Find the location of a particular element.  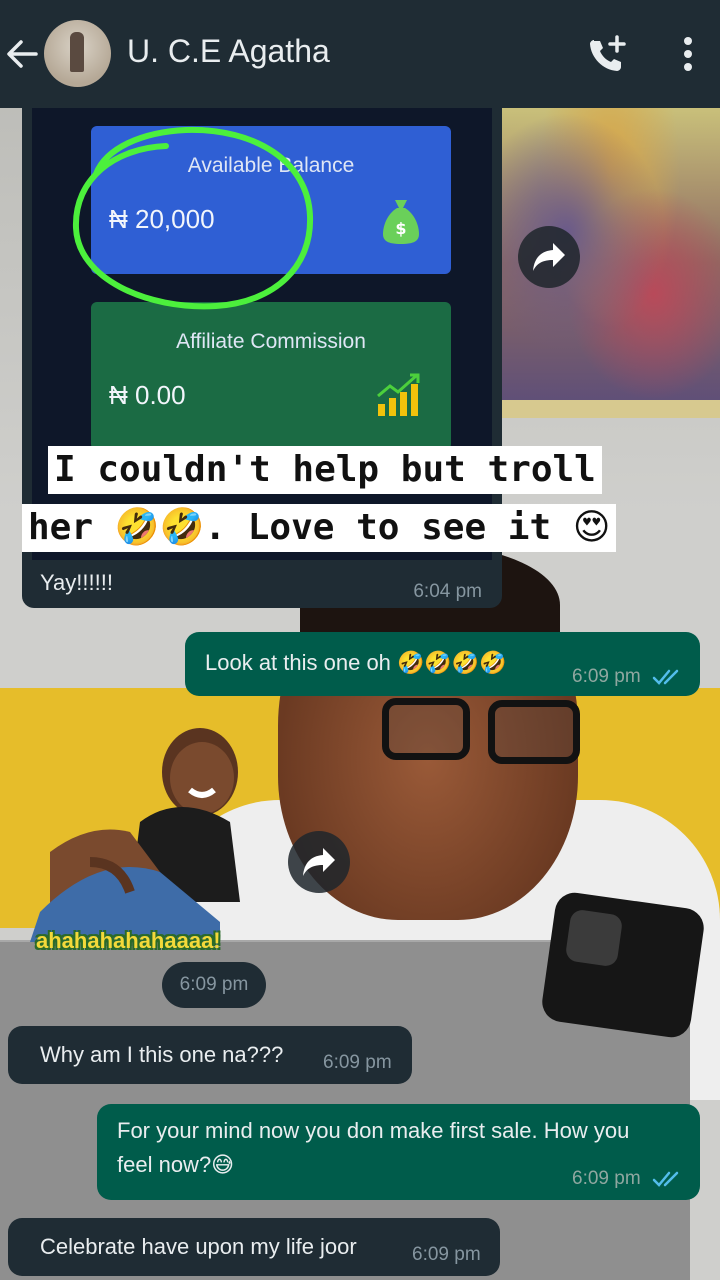

heart-eyes-emoji: 😍 is located at coordinates (591, 527).